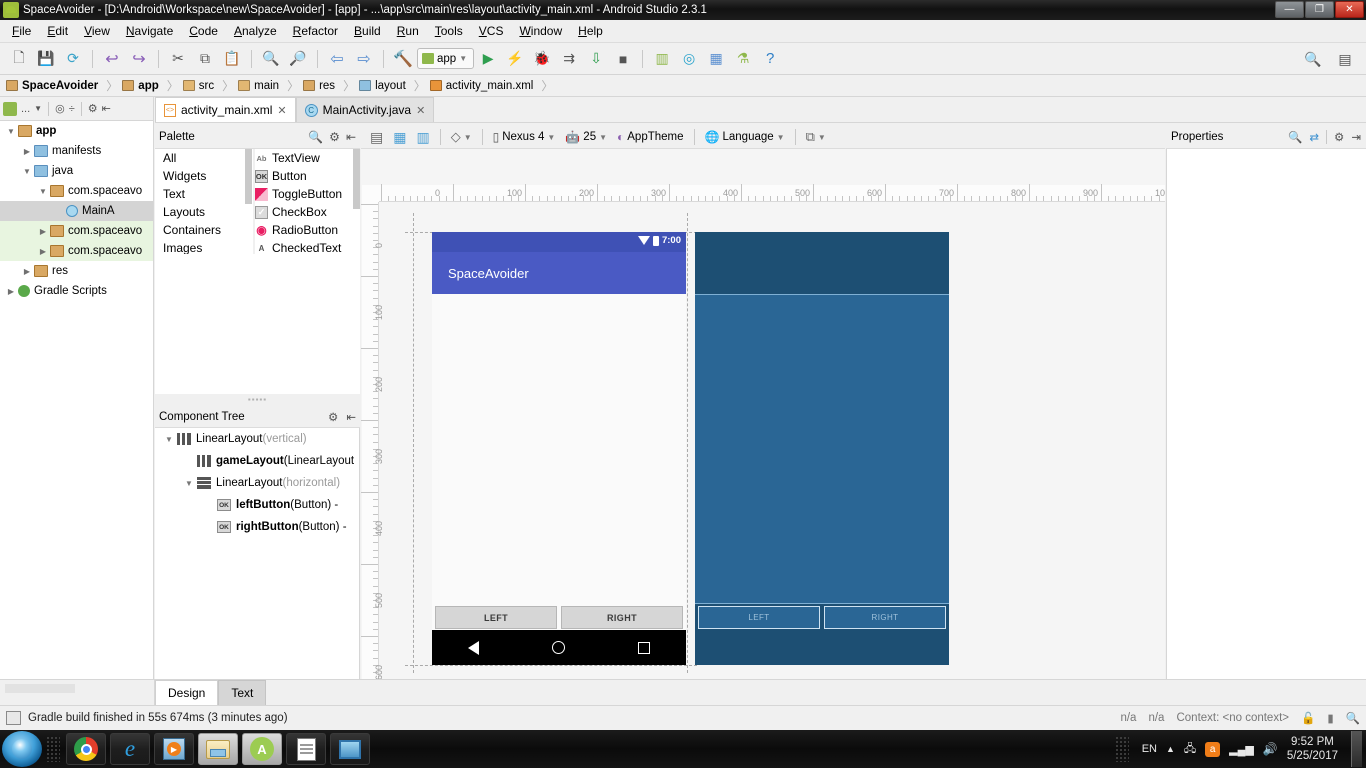 The image size is (1366, 768). Describe the element at coordinates (770, 59) in the screenshot. I see `help-icon: ?` at that location.